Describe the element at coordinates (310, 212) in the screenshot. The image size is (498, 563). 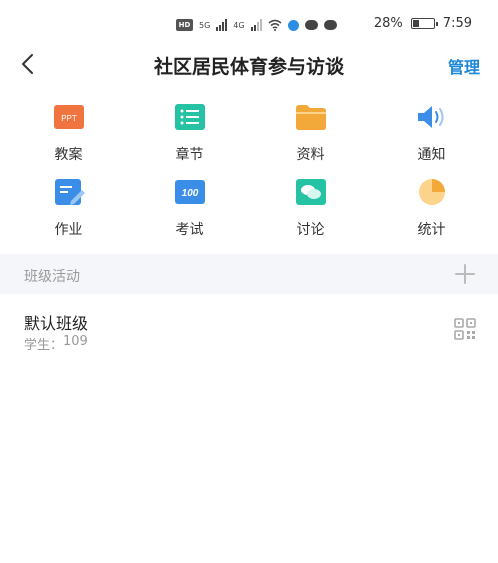
I see `grid-item-discussion: 讨论` at that location.